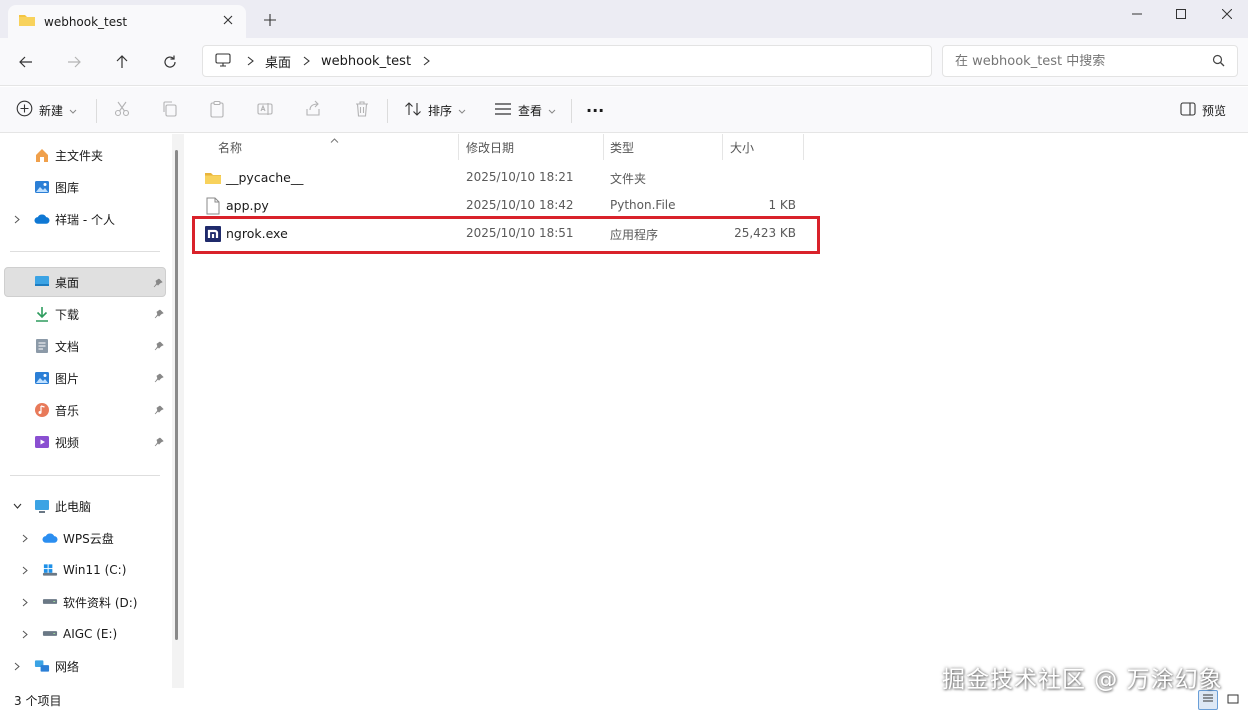 This screenshot has height=712, width=1248. What do you see at coordinates (1137, 14) in the screenshot?
I see `minimize-button` at bounding box center [1137, 14].